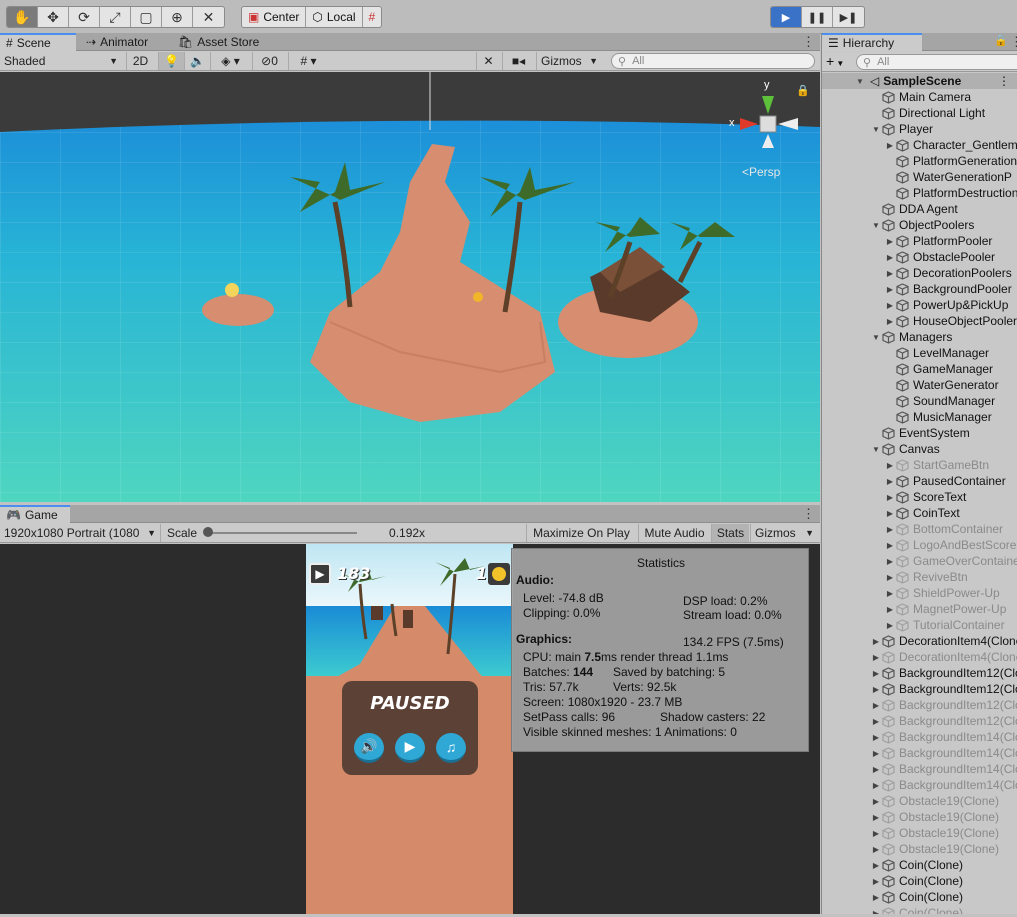 The width and height of the screenshot is (1017, 917). What do you see at coordinates (230, 61) in the screenshot?
I see `effects-dropdown: ◈ ▾` at bounding box center [230, 61].